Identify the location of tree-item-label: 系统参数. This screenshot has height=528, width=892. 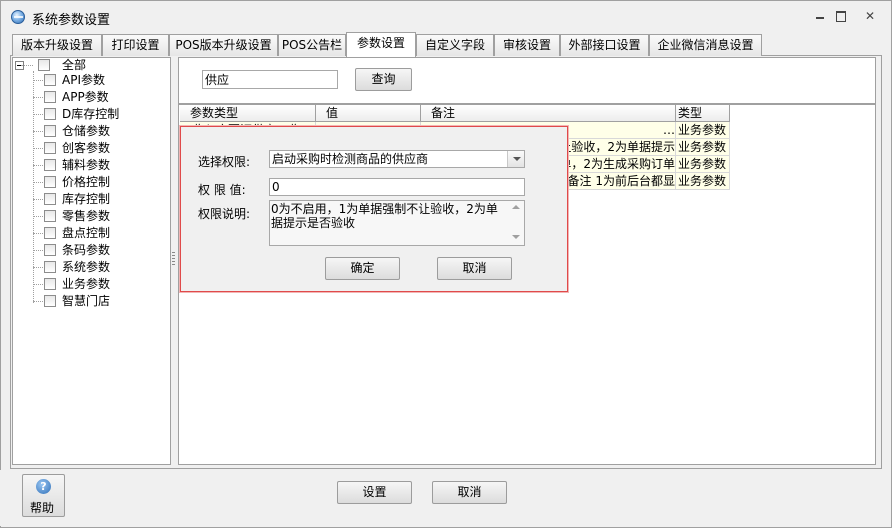
(86, 267).